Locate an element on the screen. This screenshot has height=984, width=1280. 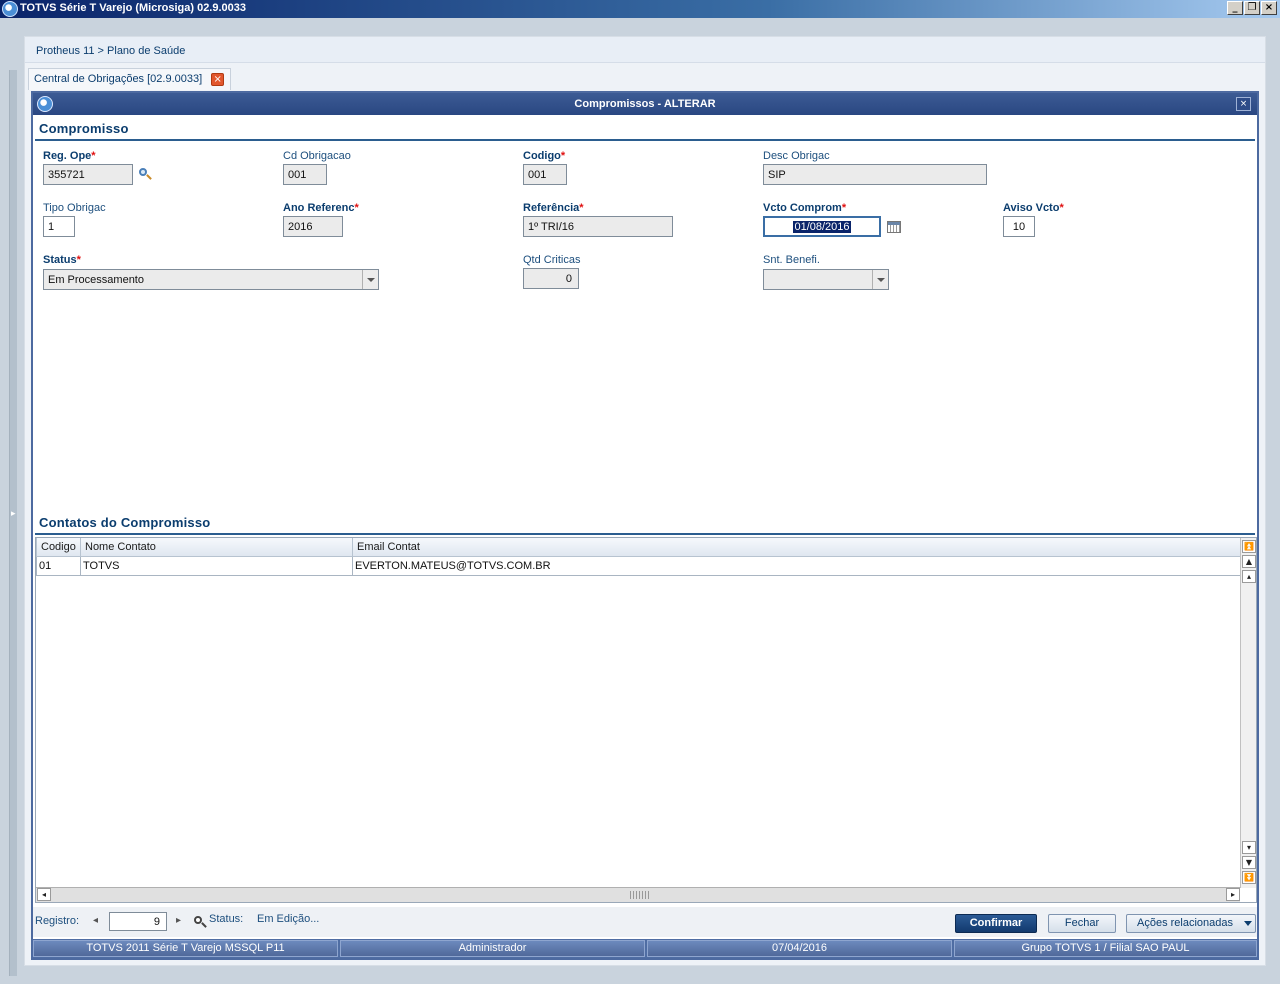
scroll-page-up-icon: ▲ is located at coordinates (1249, 561).